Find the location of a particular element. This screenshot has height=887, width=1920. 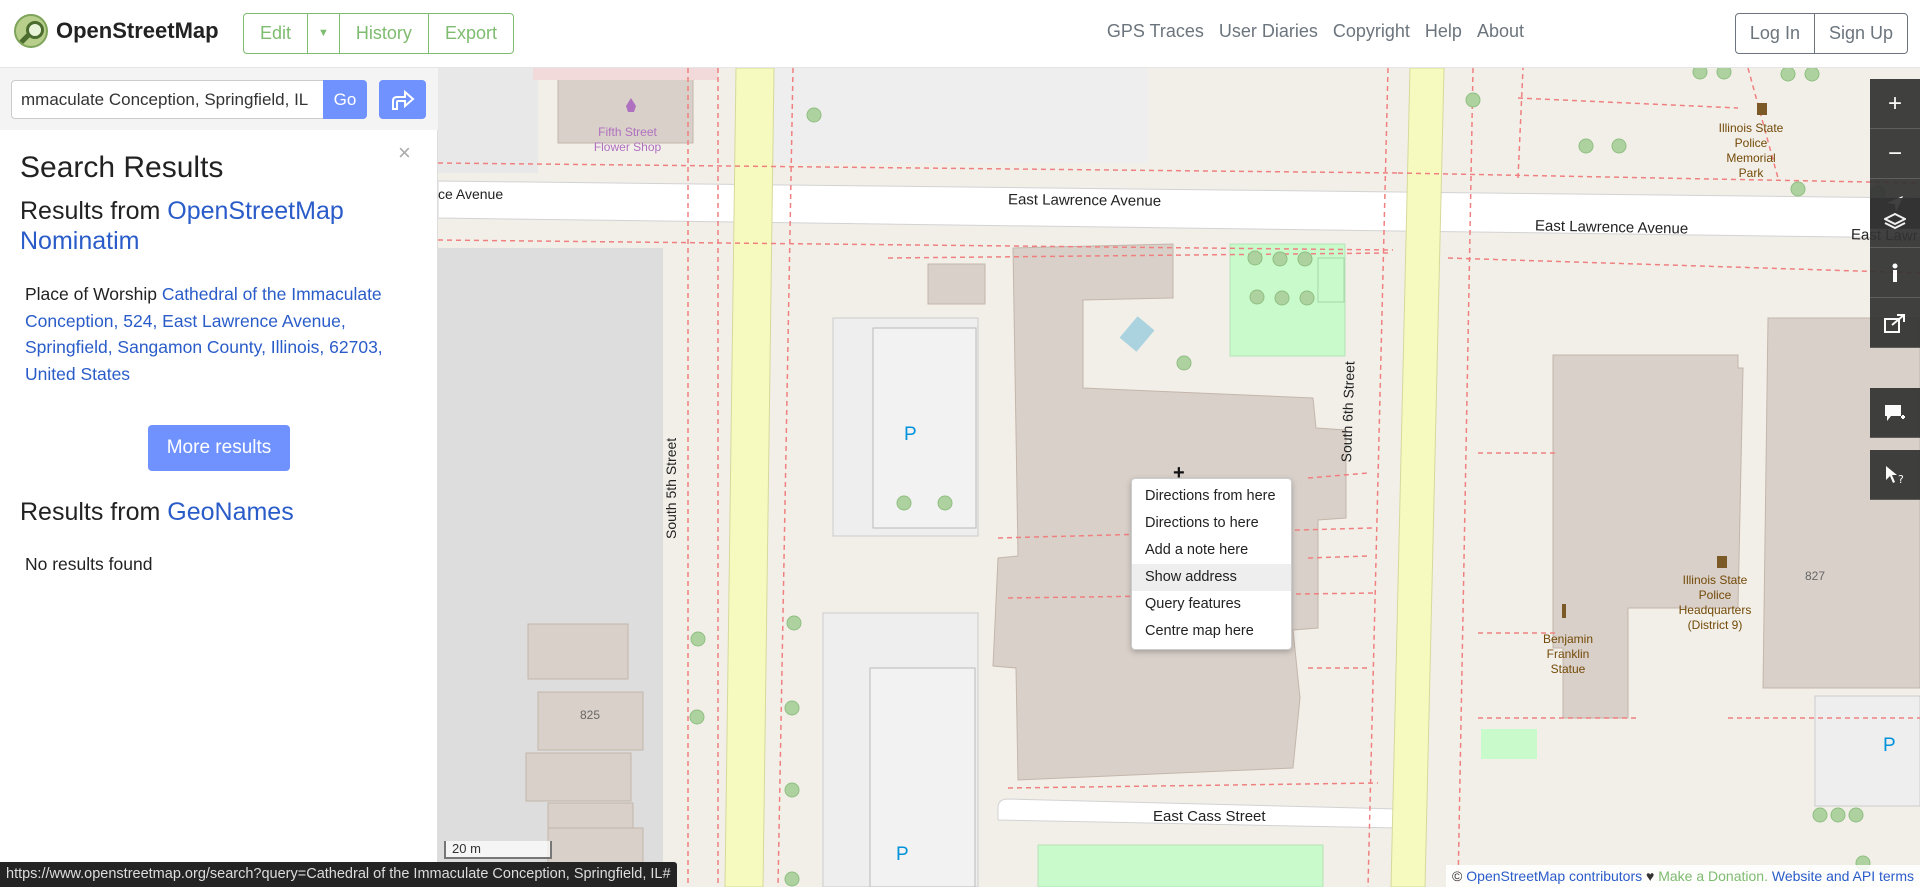

street-label: ce Avenue is located at coordinates (471, 194).